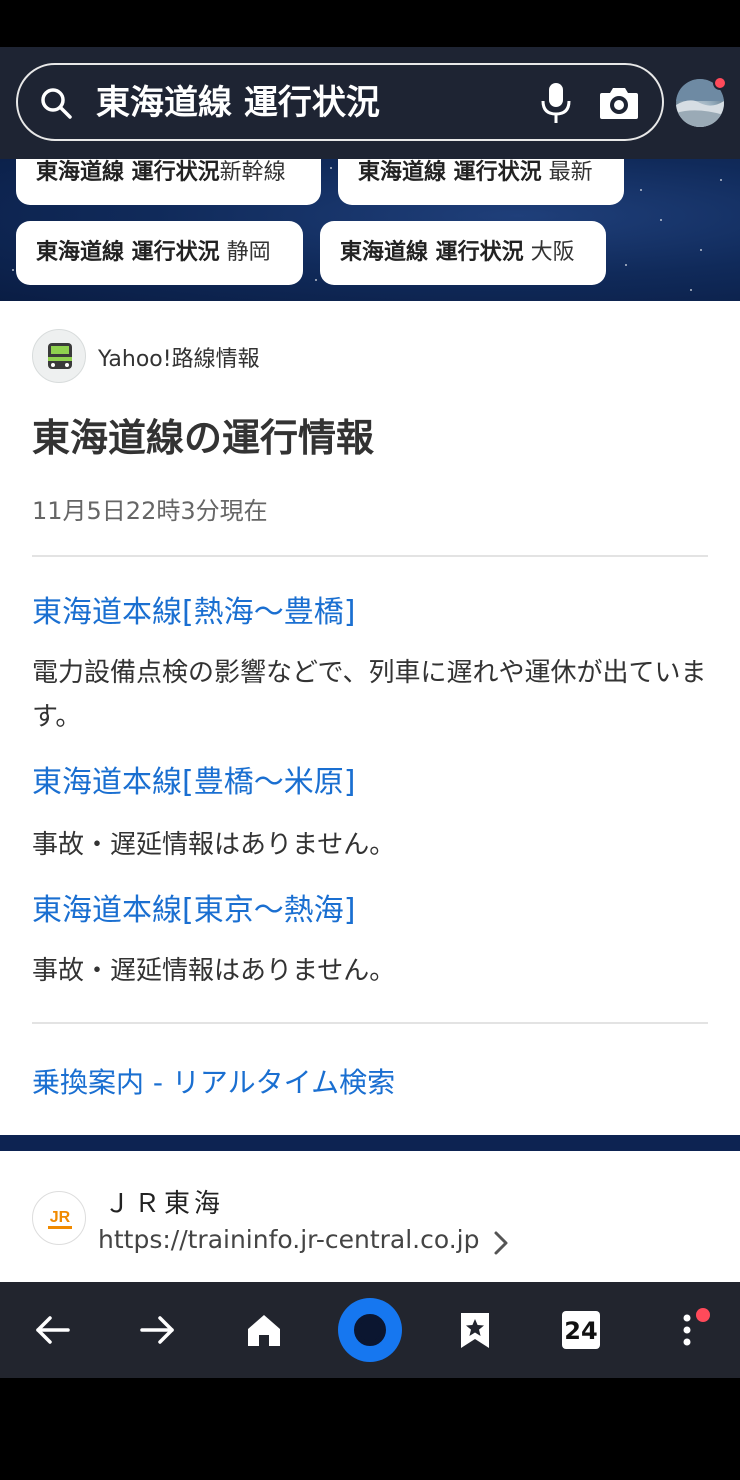 This screenshot has width=740, height=1480. I want to click on tab-counter: 24, so click(581, 1330).